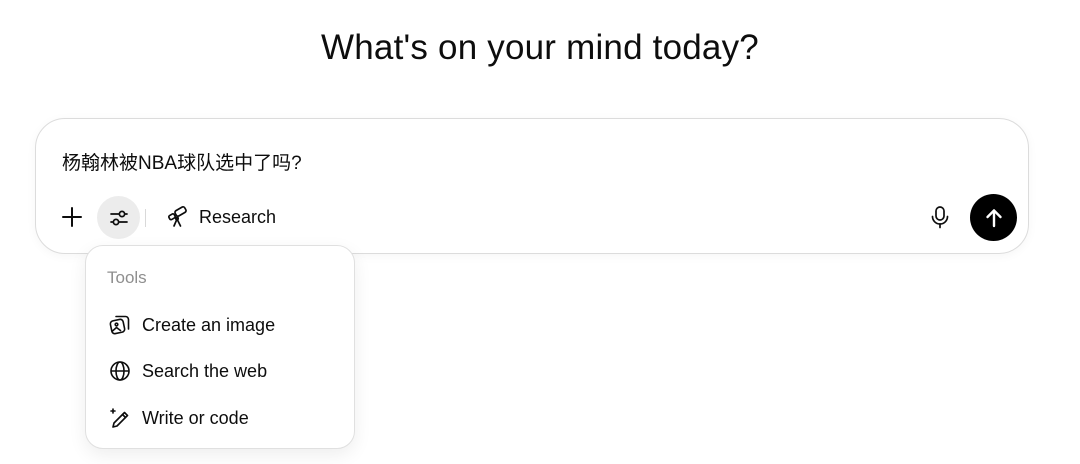 The image size is (1080, 464). I want to click on research-button: Research, so click(221, 217).